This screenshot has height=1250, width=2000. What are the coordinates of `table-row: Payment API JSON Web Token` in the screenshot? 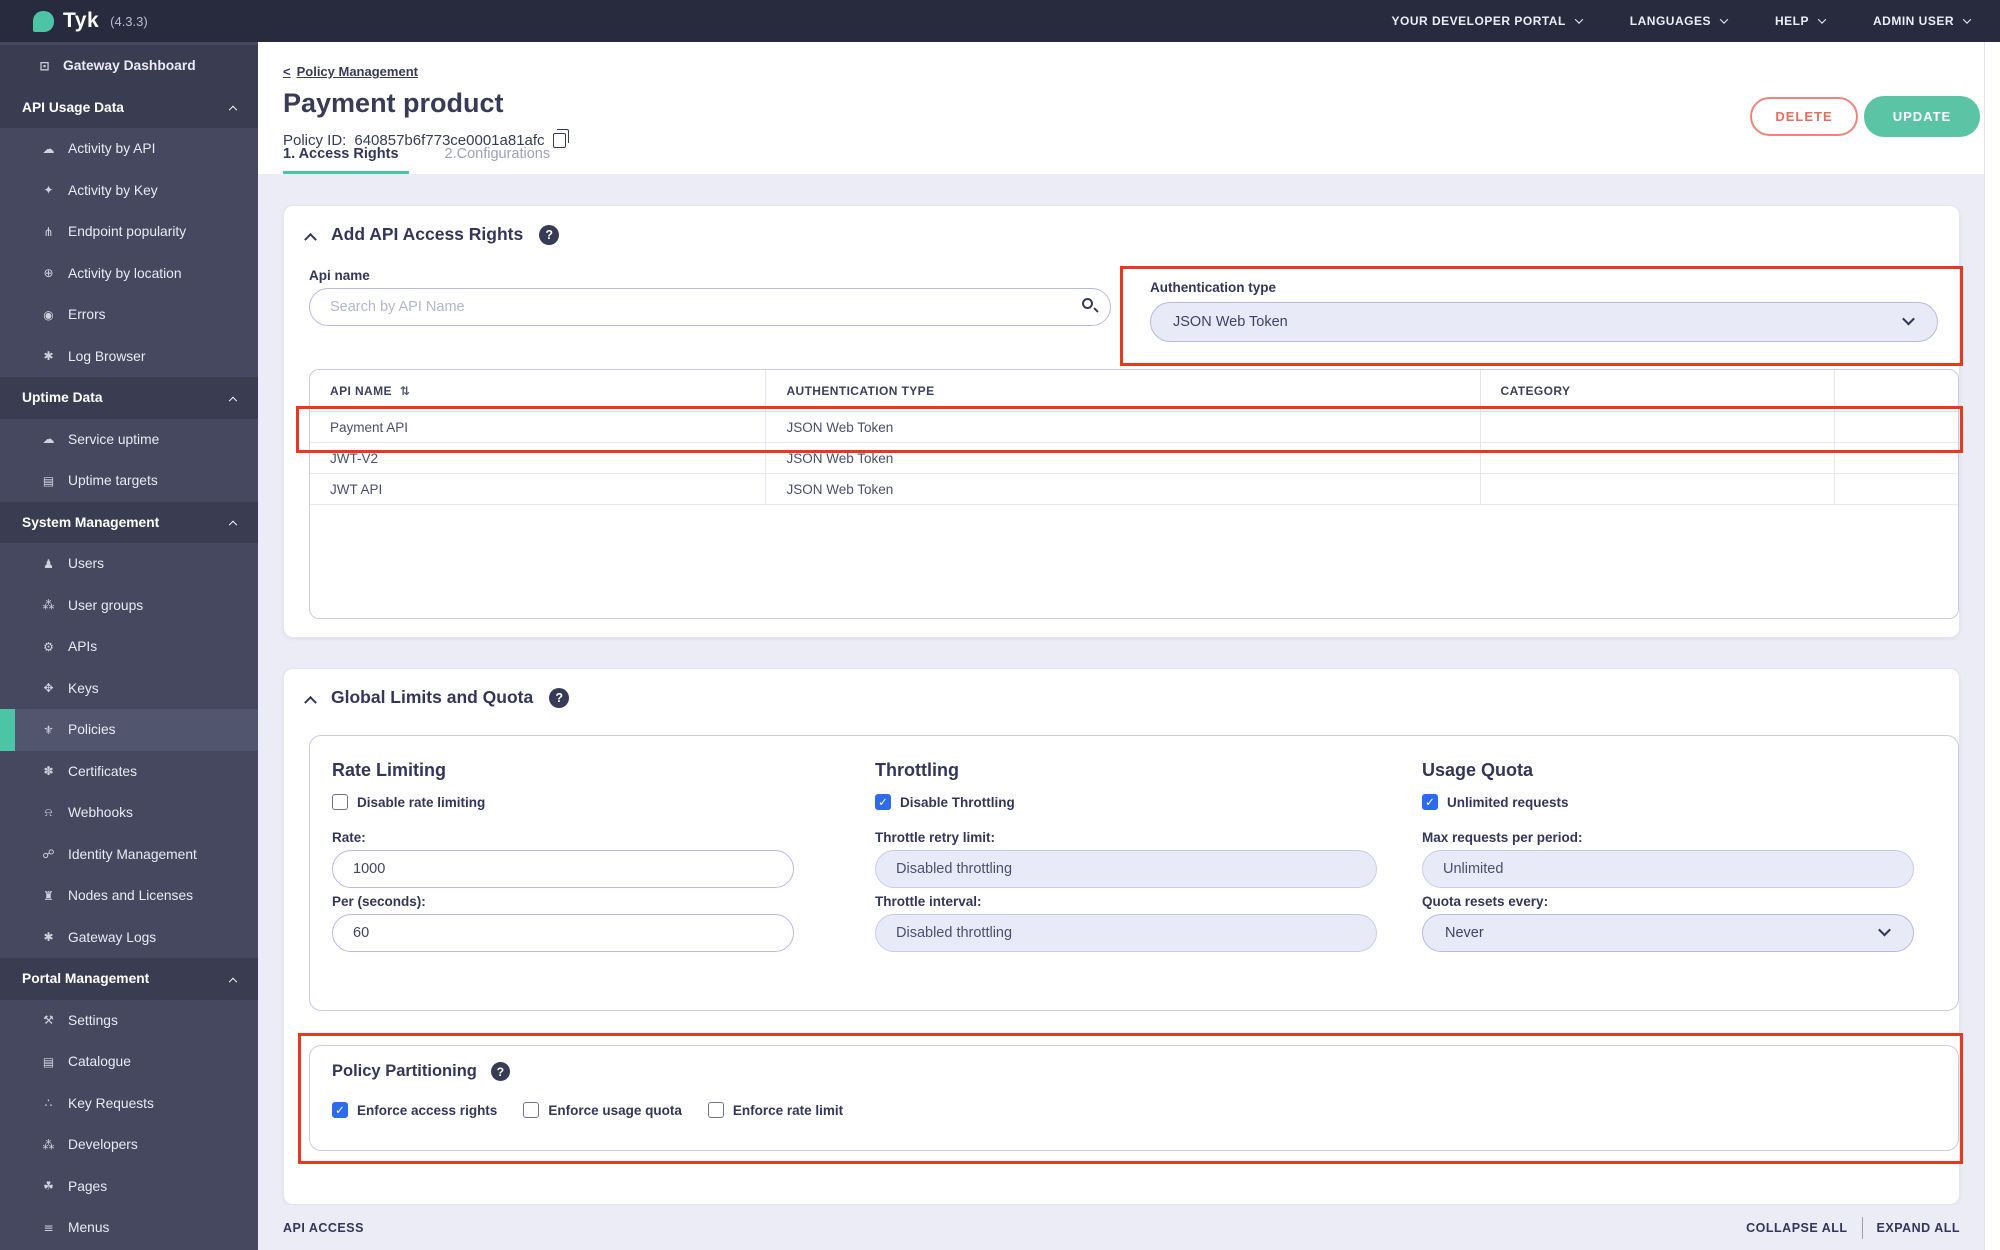 It's located at (1134, 427).